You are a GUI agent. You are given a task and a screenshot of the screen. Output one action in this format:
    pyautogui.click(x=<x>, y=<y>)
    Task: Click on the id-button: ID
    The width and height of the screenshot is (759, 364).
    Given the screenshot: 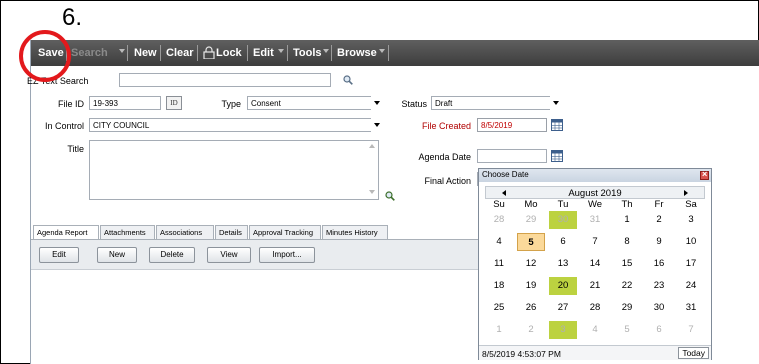 What is the action you would take?
    pyautogui.click(x=174, y=103)
    